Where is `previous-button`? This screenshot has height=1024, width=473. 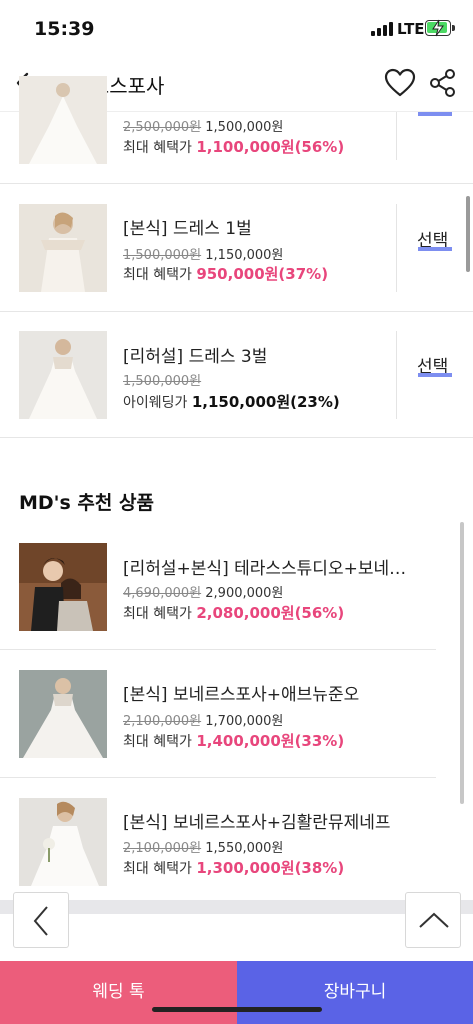 previous-button is located at coordinates (41, 920).